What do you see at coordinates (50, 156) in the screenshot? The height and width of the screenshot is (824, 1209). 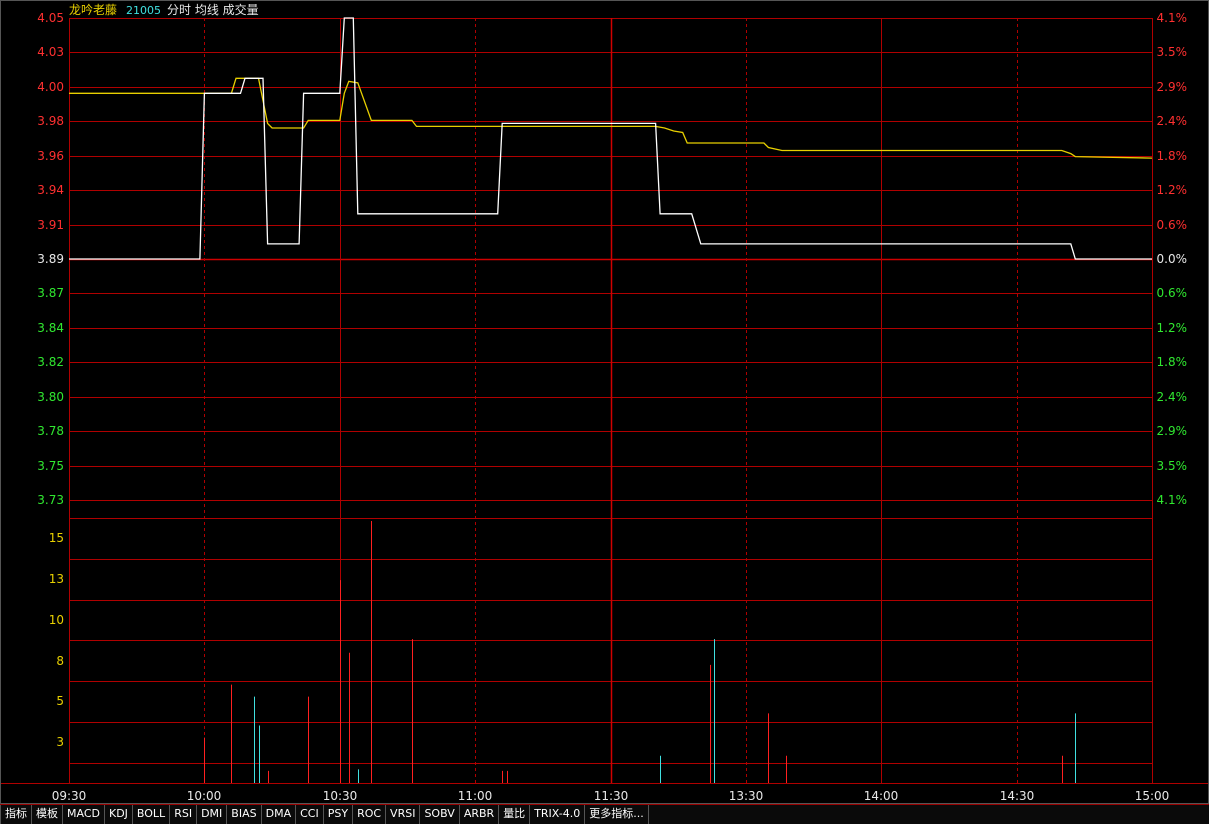 I see `price-tick-label: 3.96` at bounding box center [50, 156].